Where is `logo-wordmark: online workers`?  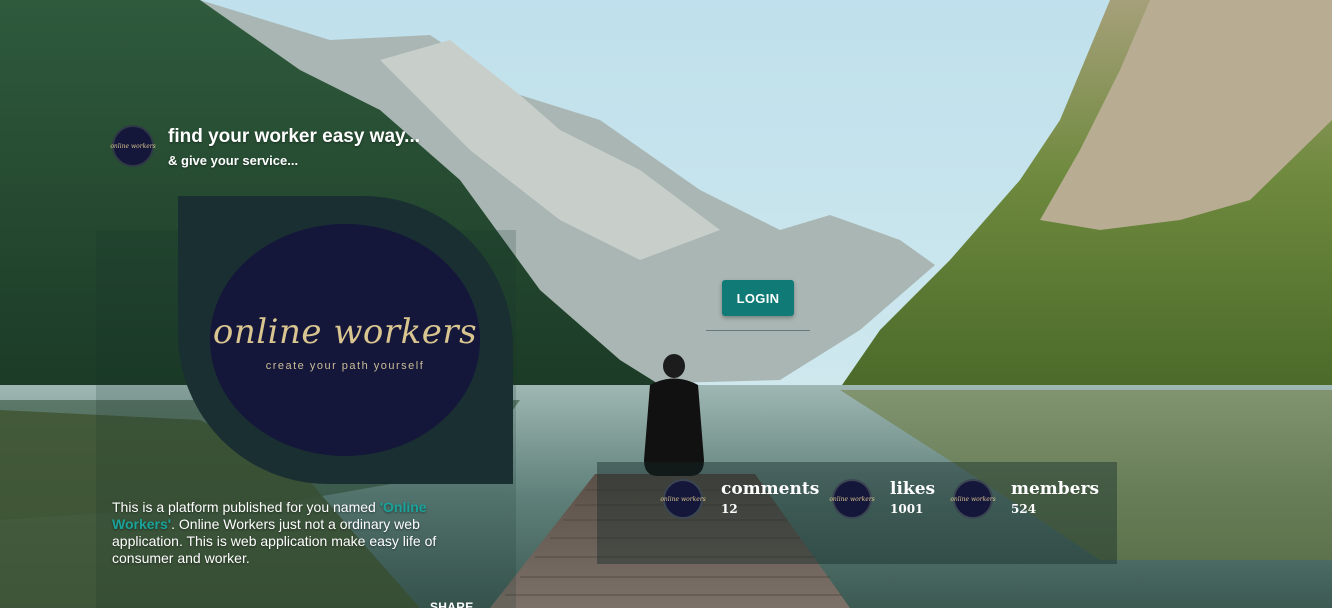 logo-wordmark: online workers is located at coordinates (345, 332).